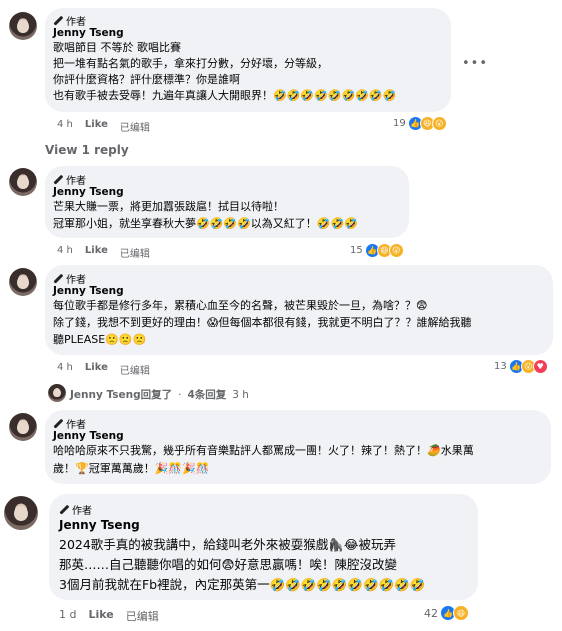 The image size is (562, 631). What do you see at coordinates (446, 613) in the screenshot?
I see `reaction-summary: 42 👍 😆` at bounding box center [446, 613].